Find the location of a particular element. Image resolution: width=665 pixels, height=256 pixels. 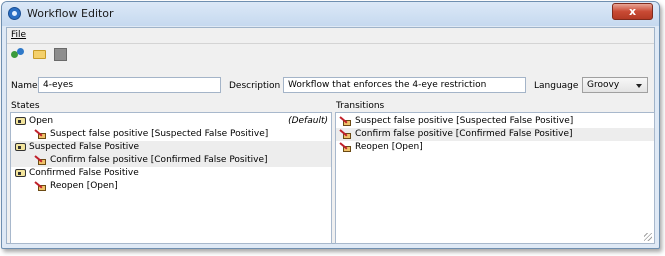

language-select-value: Groovy is located at coordinates (603, 85).